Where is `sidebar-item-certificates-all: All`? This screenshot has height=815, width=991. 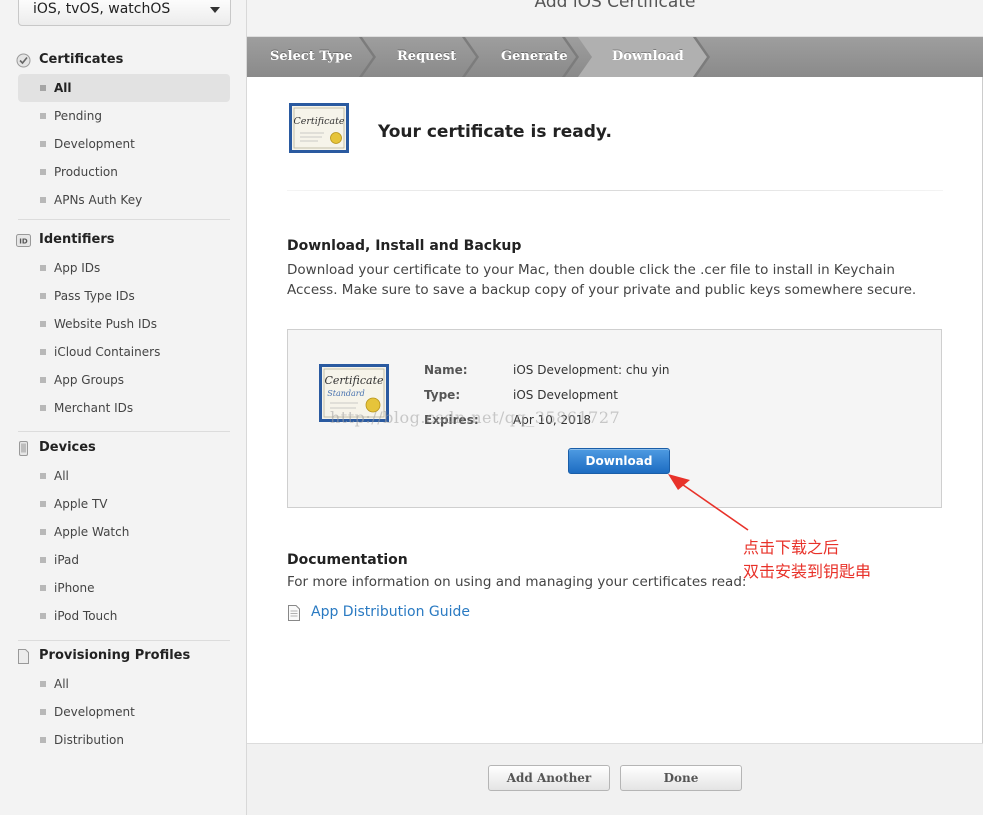 sidebar-item-certificates-all: All is located at coordinates (124, 88).